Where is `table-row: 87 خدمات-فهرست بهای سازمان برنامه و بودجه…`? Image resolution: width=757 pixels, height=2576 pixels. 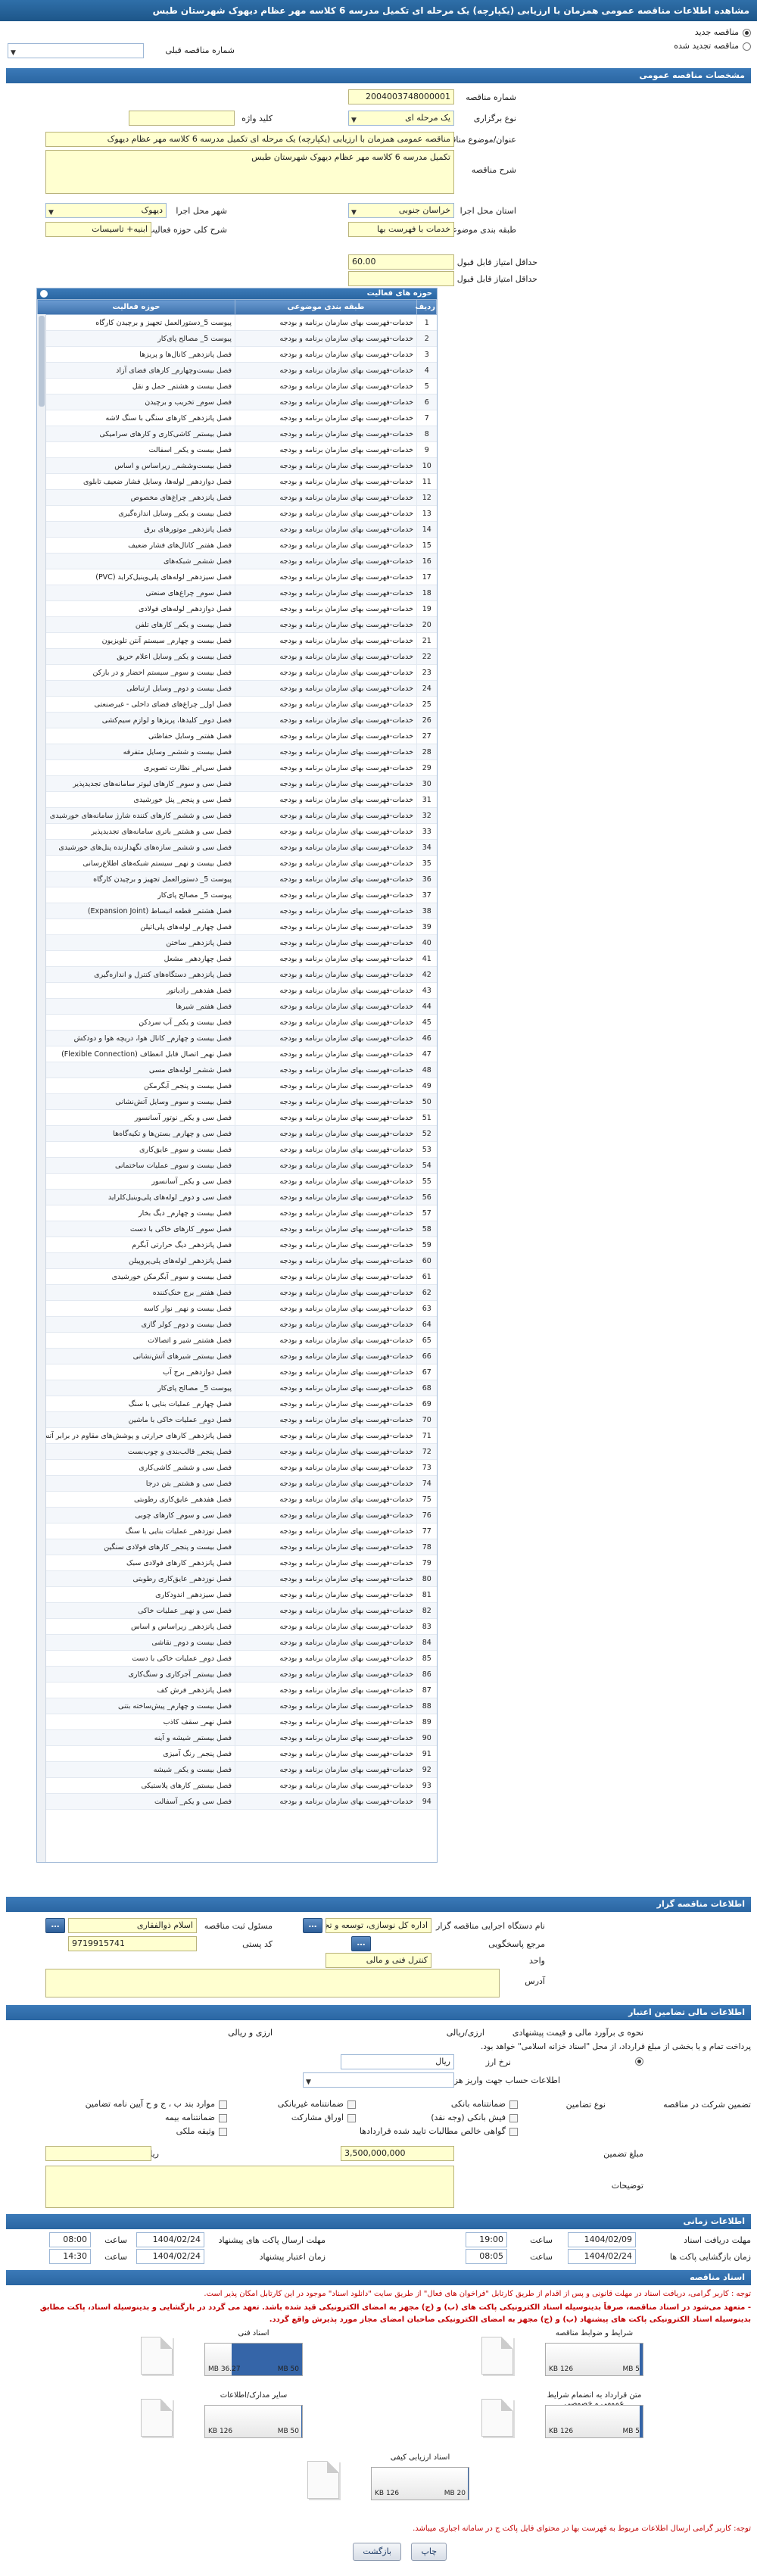 table-row: 87 خدمات-فهرست بهای سازمان برنامه و بودجه… is located at coordinates (237, 1690).